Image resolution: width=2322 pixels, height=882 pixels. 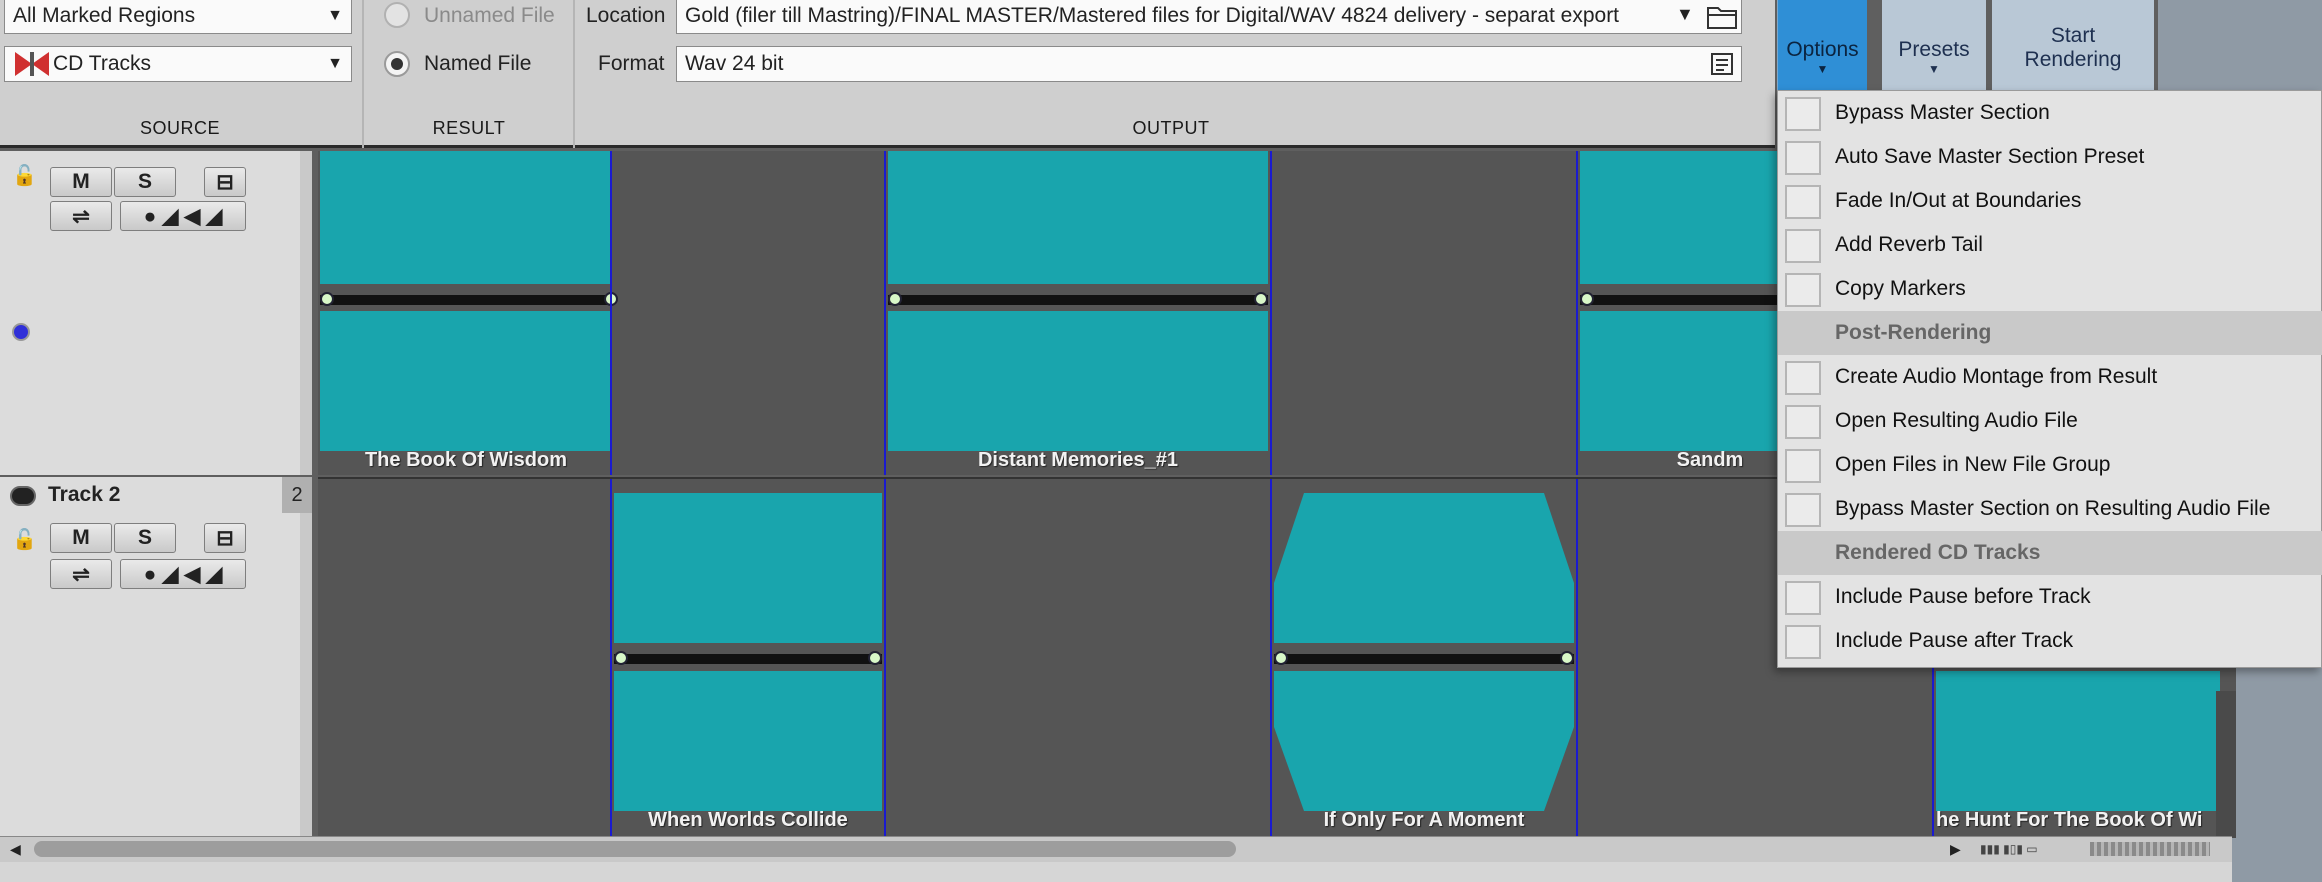 I want to click on presets-button: Presets ▼, so click(x=1934, y=45).